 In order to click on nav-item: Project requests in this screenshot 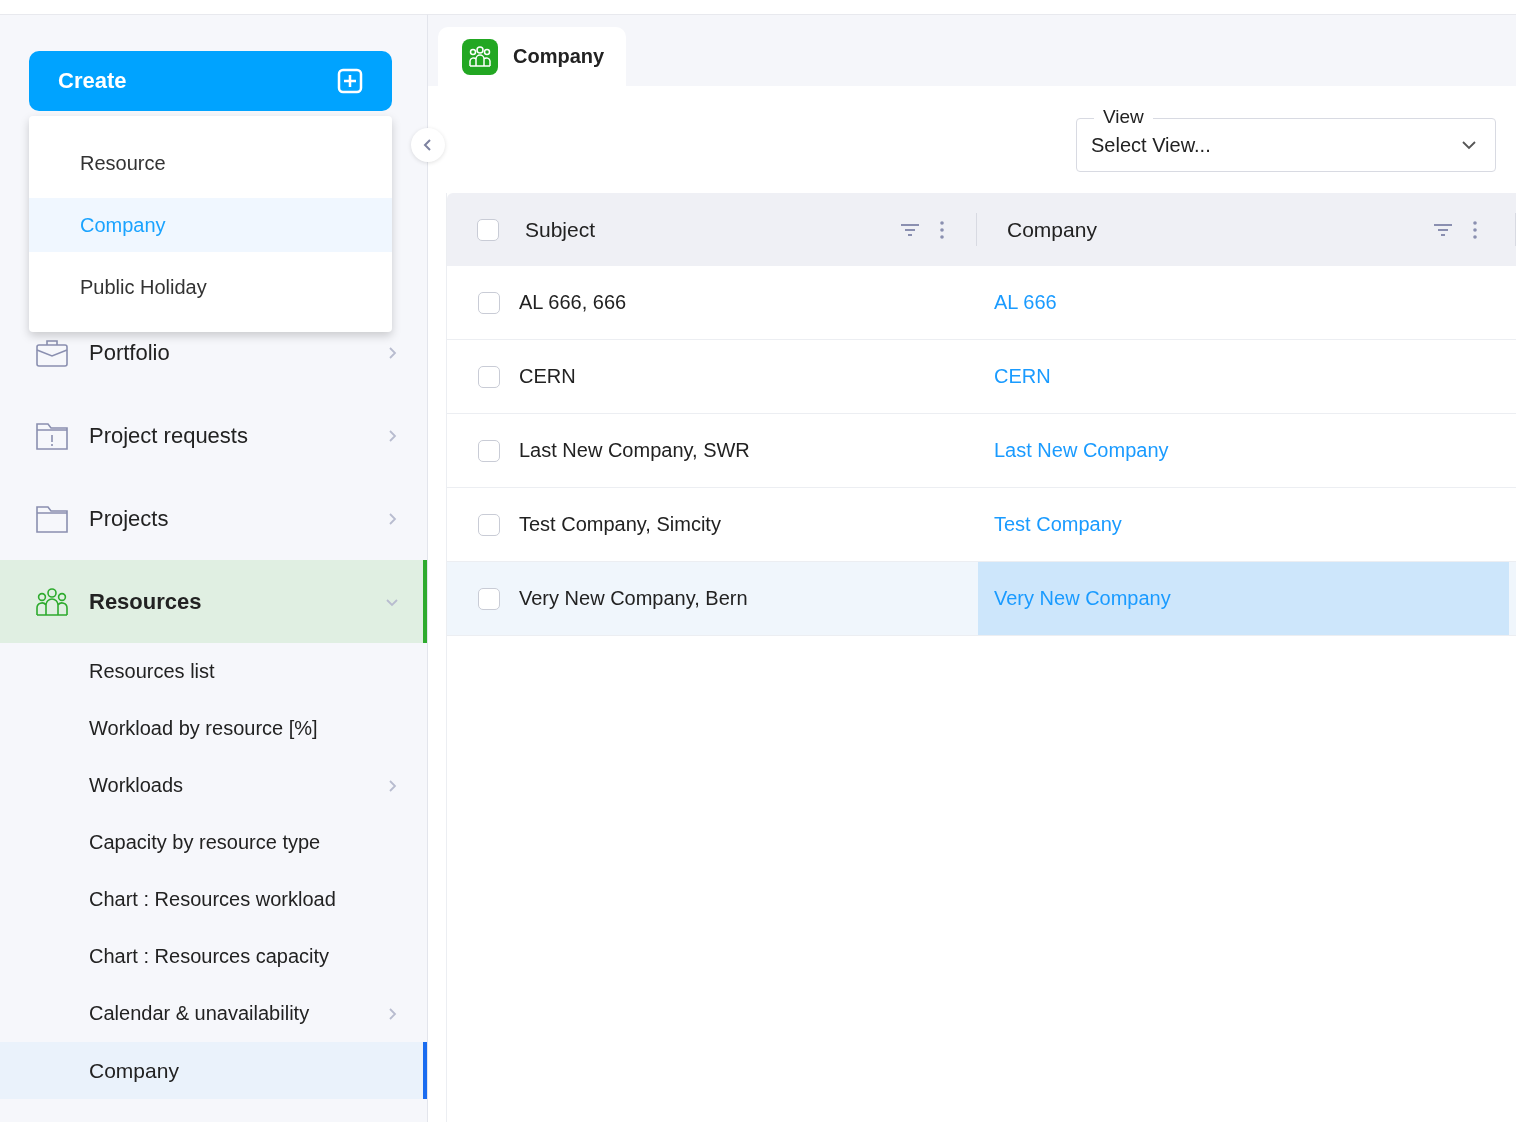, I will do `click(213, 435)`.